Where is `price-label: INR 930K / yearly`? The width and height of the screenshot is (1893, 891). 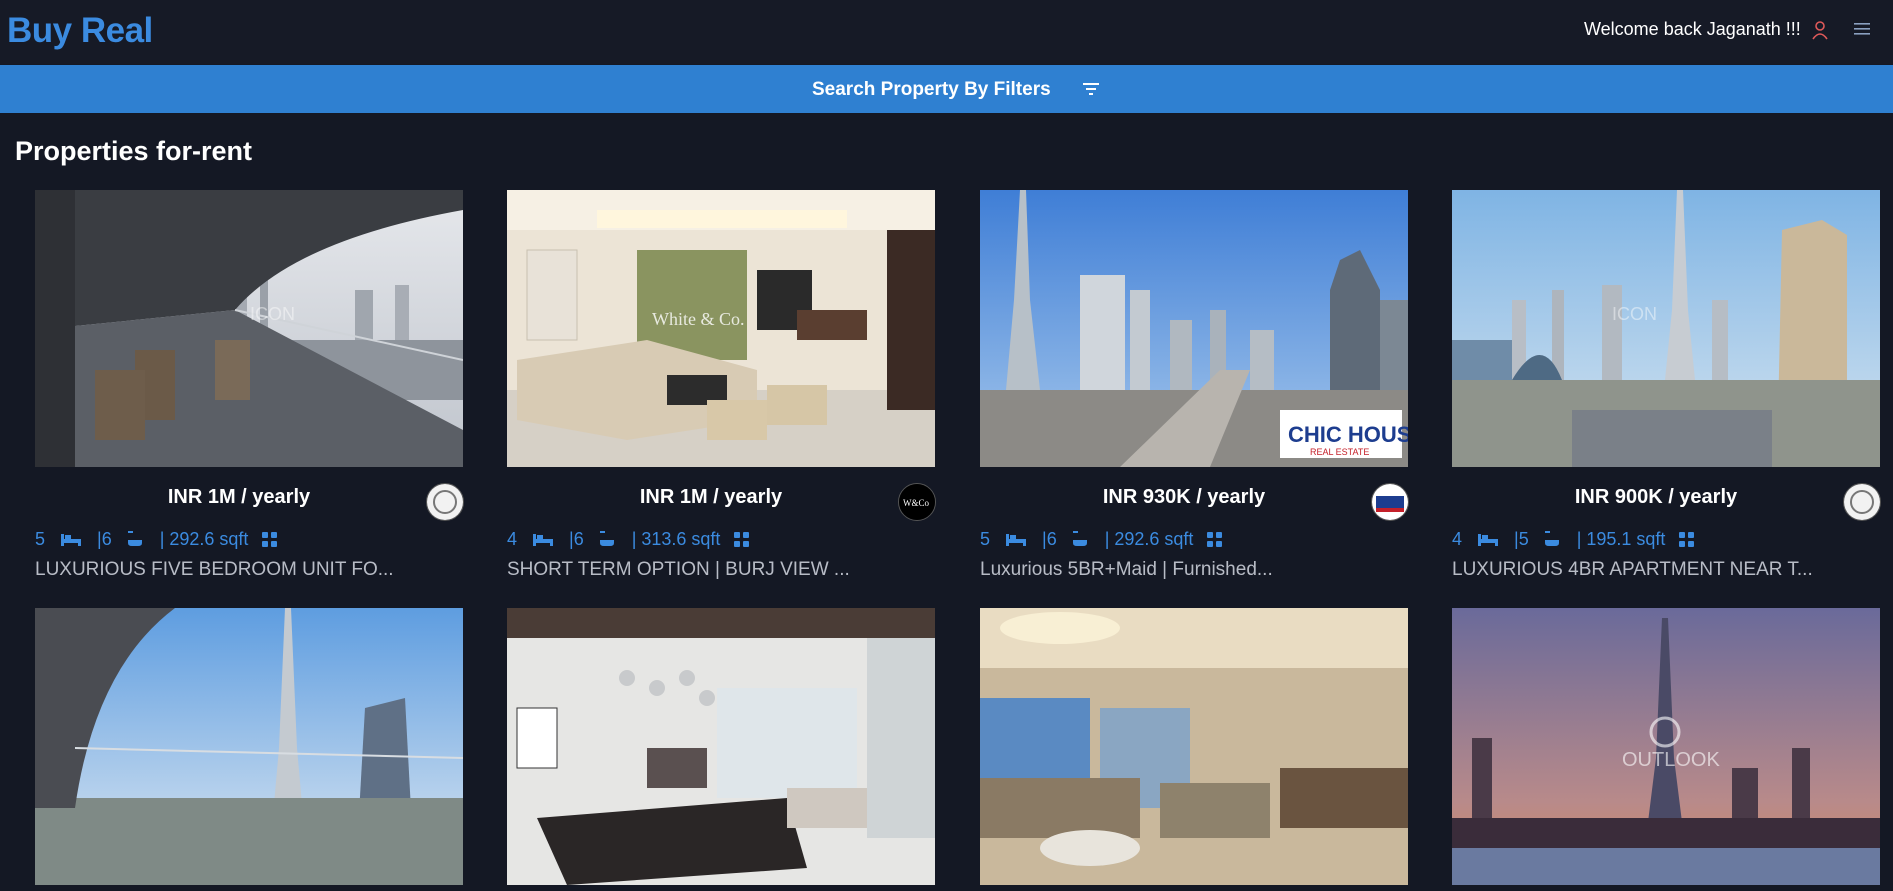
price-label: INR 930K / yearly is located at coordinates (1184, 497).